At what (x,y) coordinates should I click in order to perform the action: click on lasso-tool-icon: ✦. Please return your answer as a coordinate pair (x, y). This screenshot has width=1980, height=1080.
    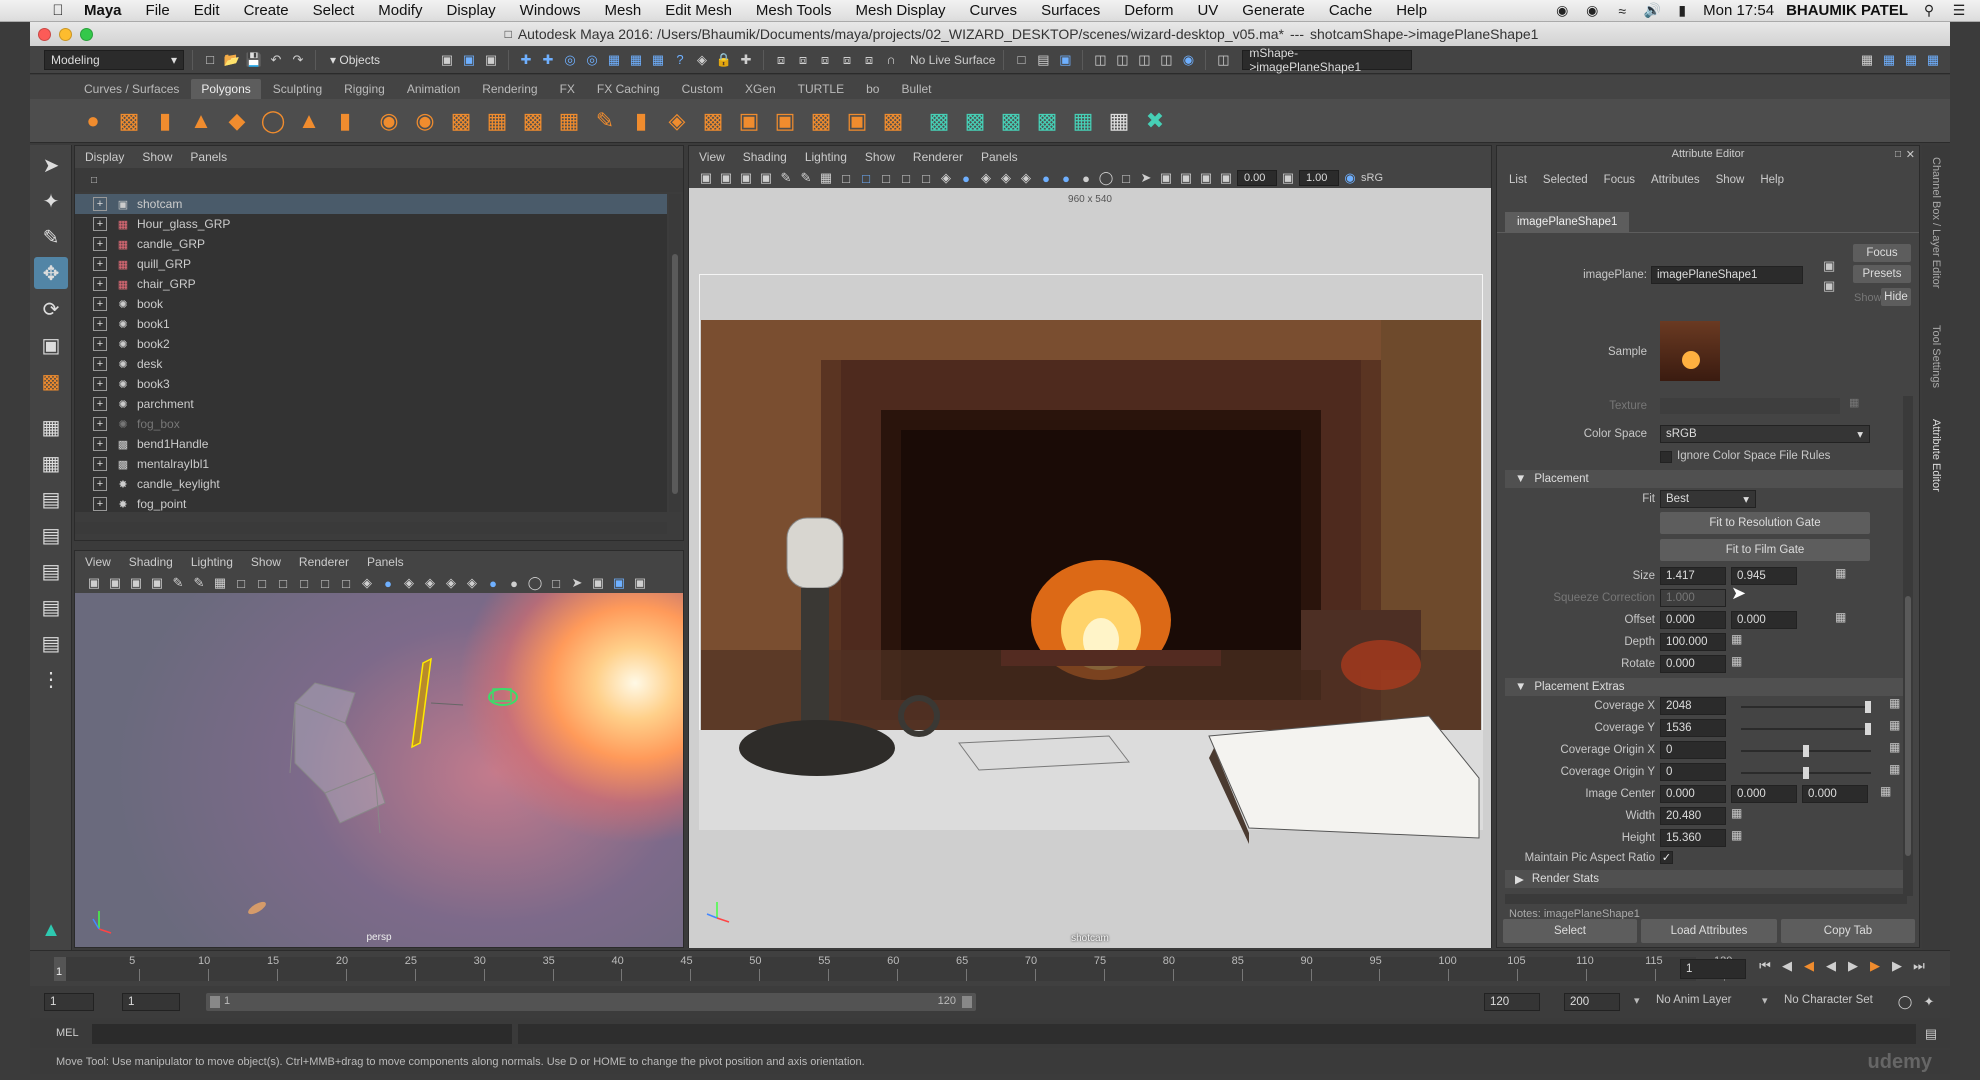
    Looking at the image, I should click on (51, 201).